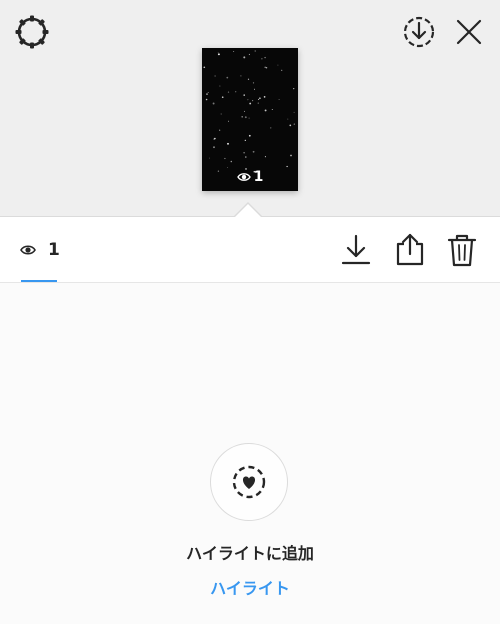 The width and height of the screenshot is (500, 624). I want to click on add-to-highlight-button, so click(249, 482).